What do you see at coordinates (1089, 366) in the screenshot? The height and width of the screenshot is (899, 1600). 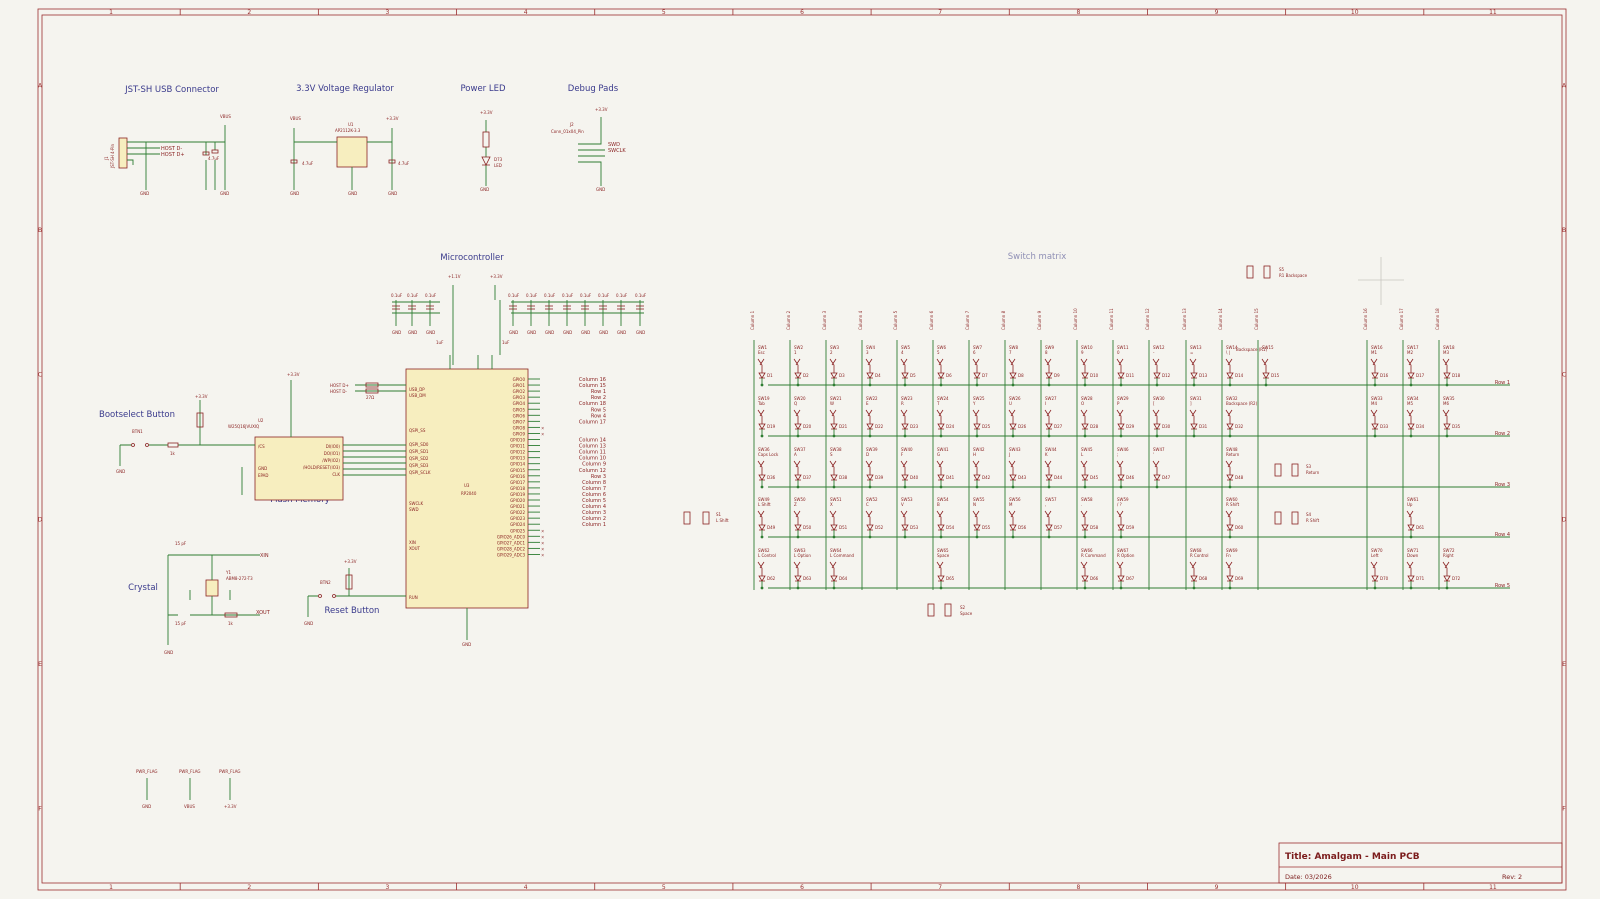 I see `matrix-switch: SW109D10` at bounding box center [1089, 366].